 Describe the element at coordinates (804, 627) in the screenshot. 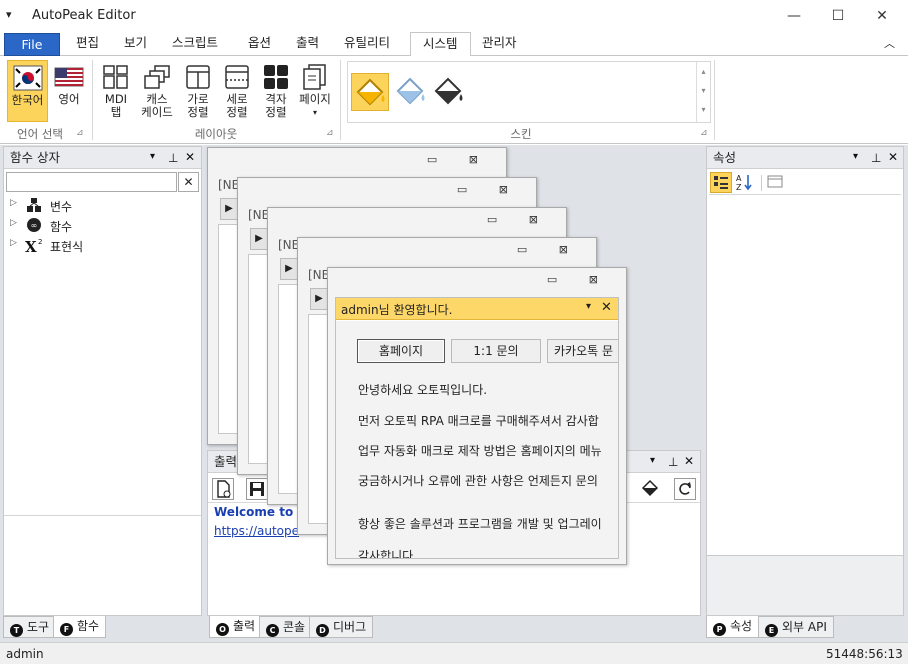

I see `tab-label: 외부 API` at that location.